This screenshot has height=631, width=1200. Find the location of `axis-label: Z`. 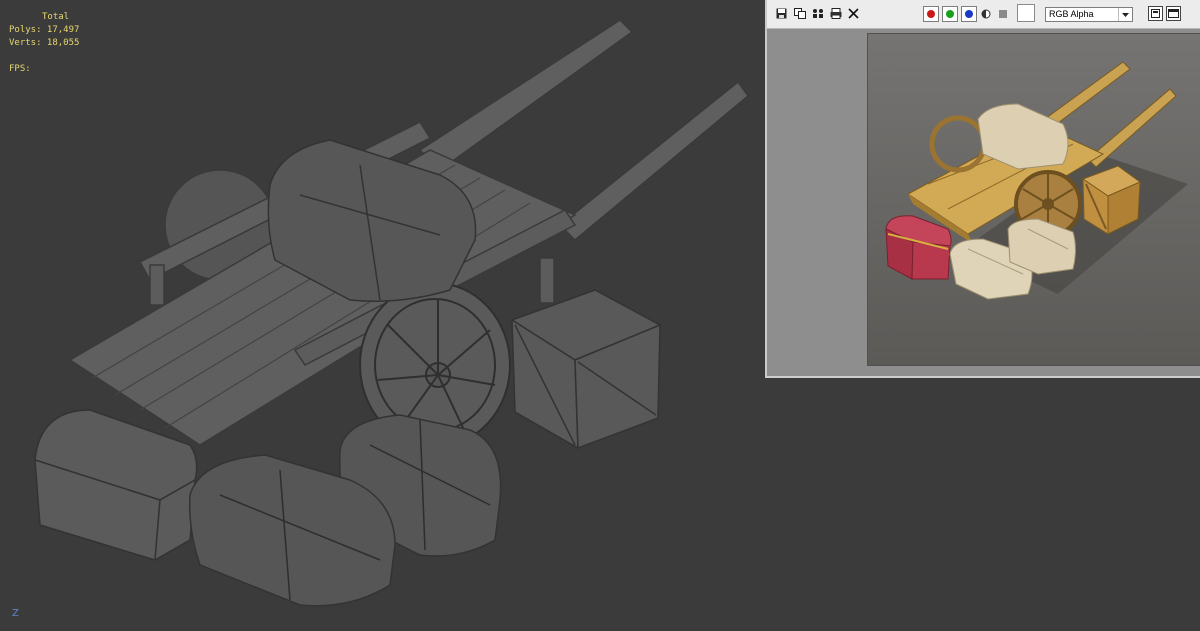

axis-label: Z is located at coordinates (15, 613).